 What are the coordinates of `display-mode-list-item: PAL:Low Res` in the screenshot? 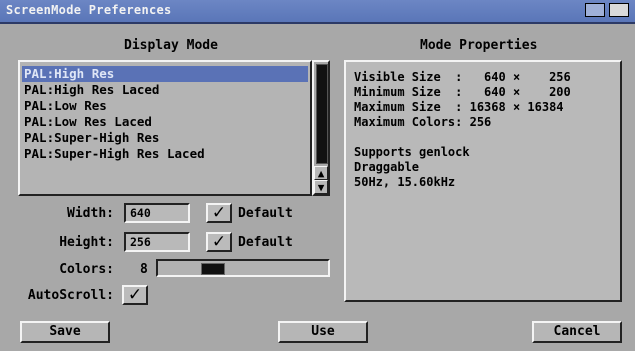 It's located at (65, 106).